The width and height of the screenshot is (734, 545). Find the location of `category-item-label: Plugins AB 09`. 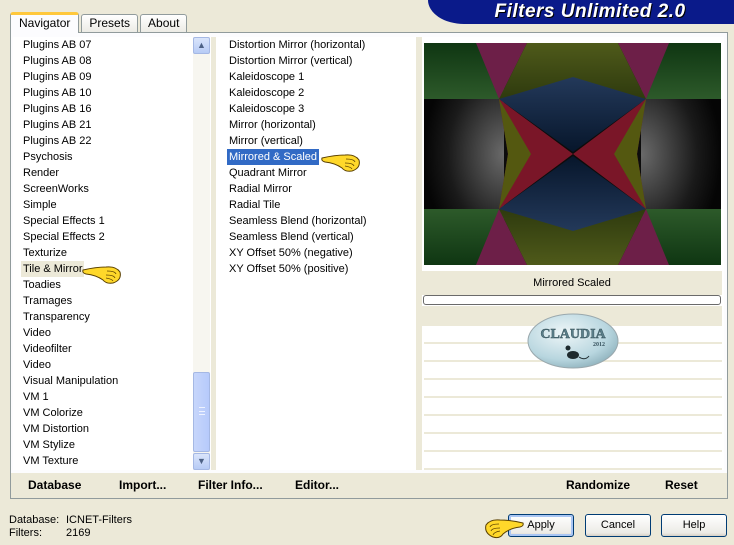

category-item-label: Plugins AB 09 is located at coordinates (57, 77).